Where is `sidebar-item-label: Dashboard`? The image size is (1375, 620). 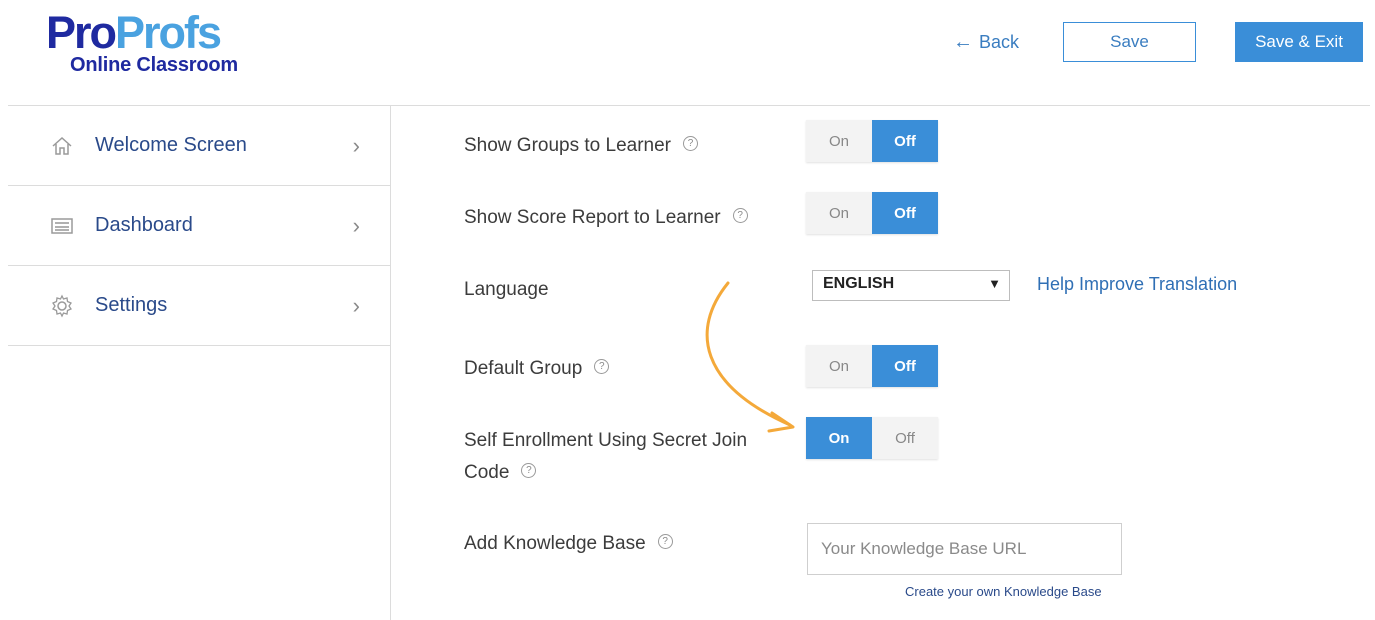
sidebar-item-label: Dashboard is located at coordinates (144, 225).